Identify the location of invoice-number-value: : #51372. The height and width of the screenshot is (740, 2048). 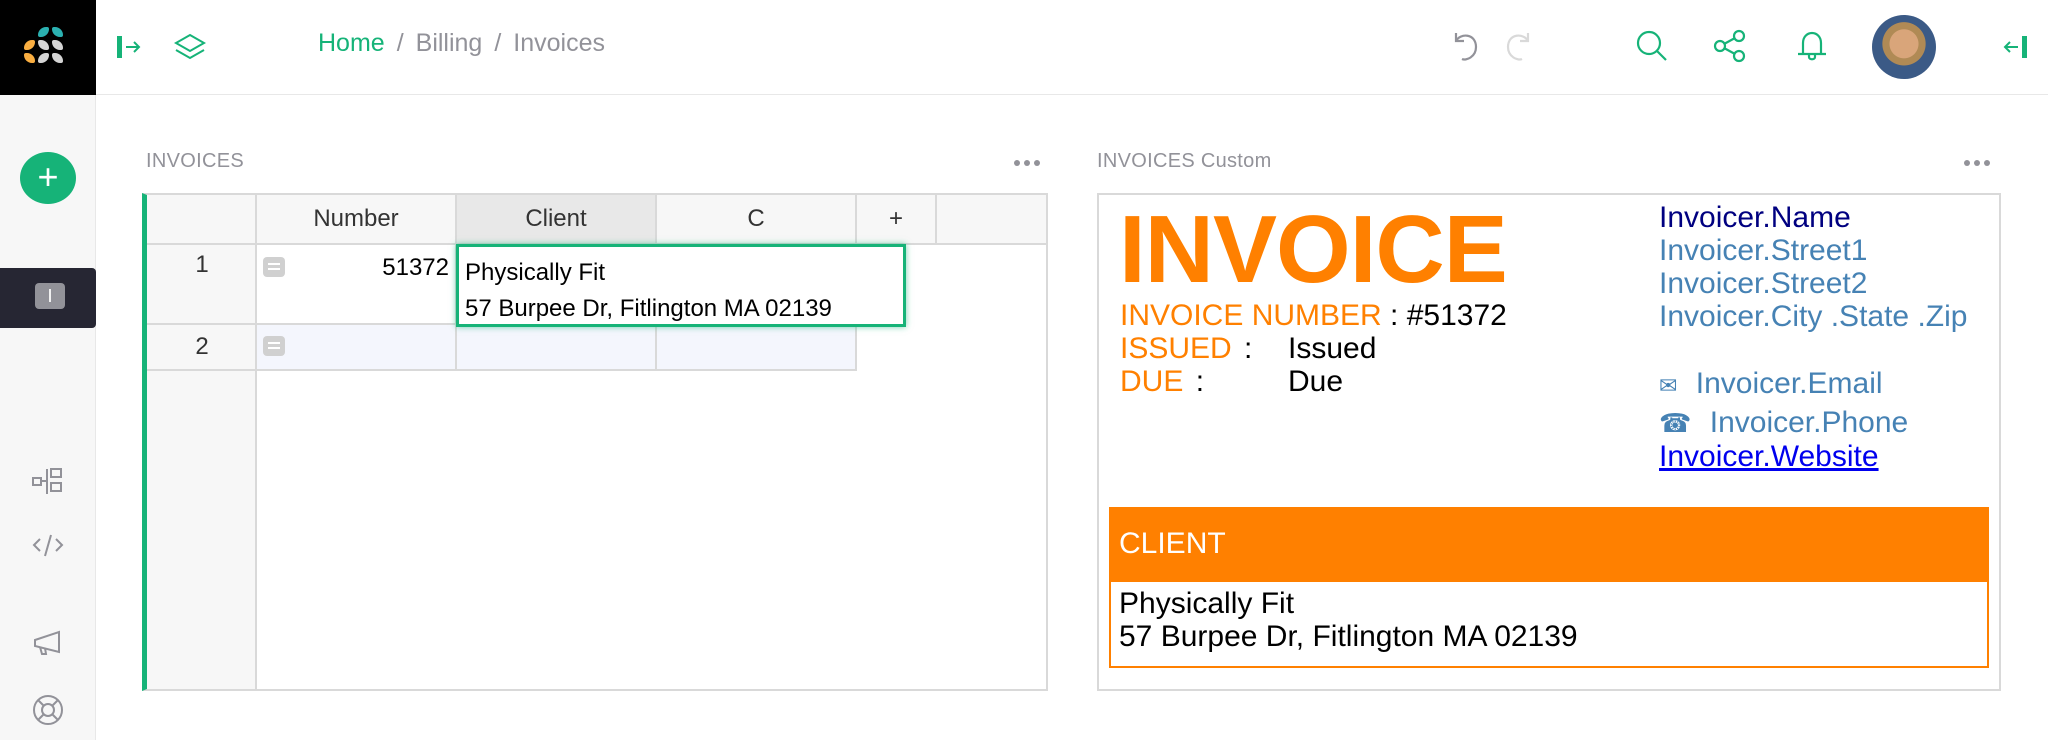
(1448, 315).